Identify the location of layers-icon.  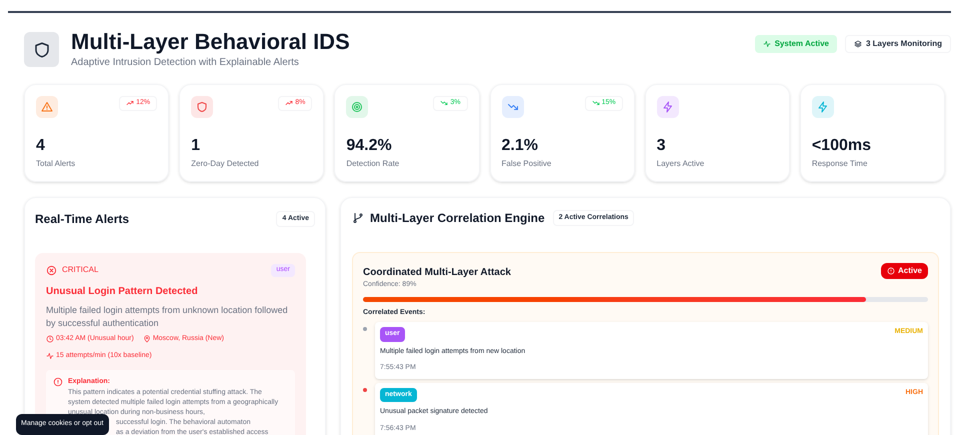
(858, 44).